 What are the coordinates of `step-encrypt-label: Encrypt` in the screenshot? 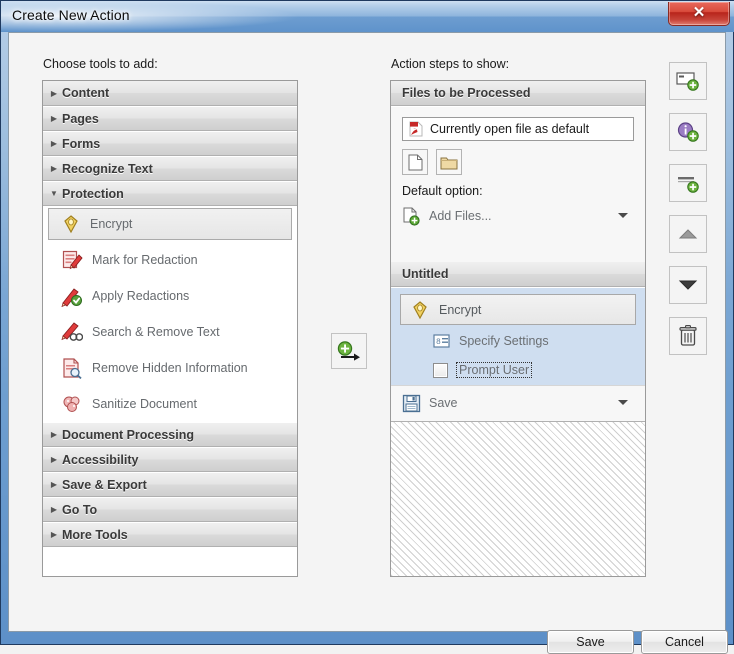 It's located at (460, 309).